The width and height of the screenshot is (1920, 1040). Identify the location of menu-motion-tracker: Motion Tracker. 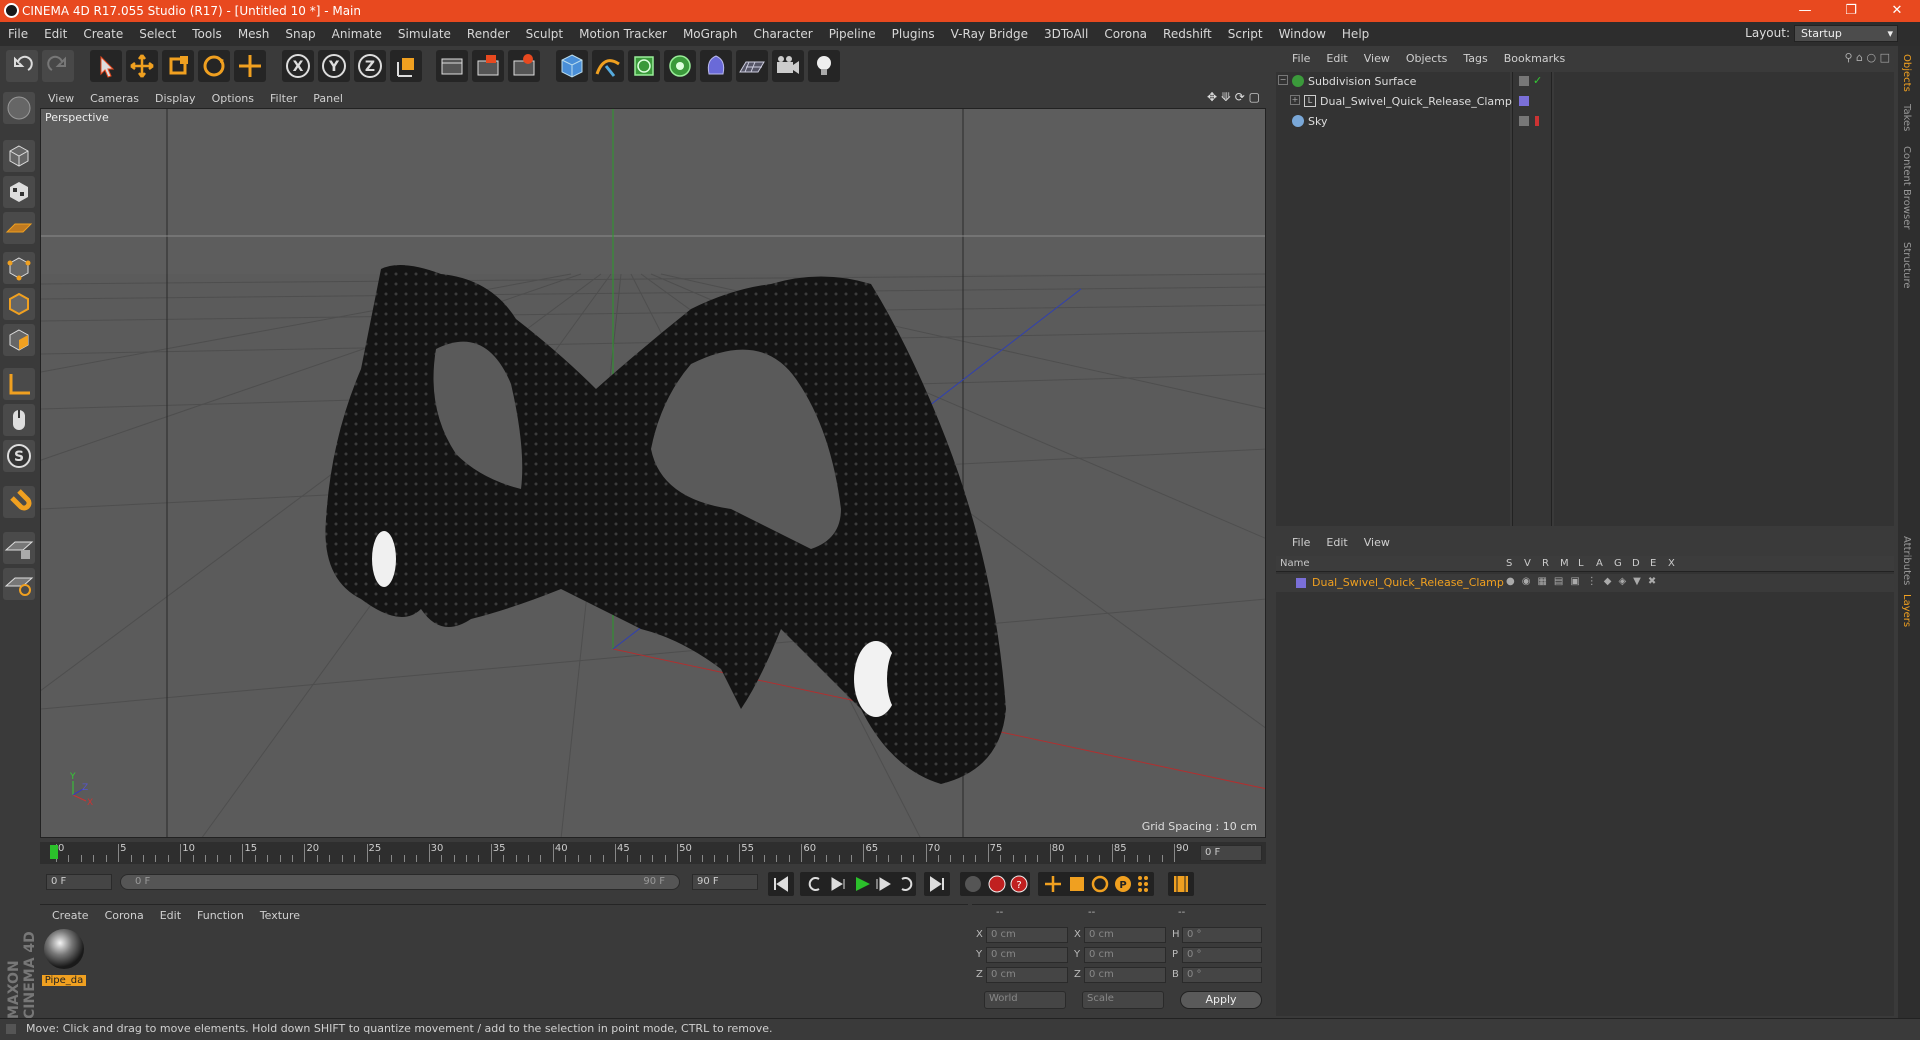
(623, 34).